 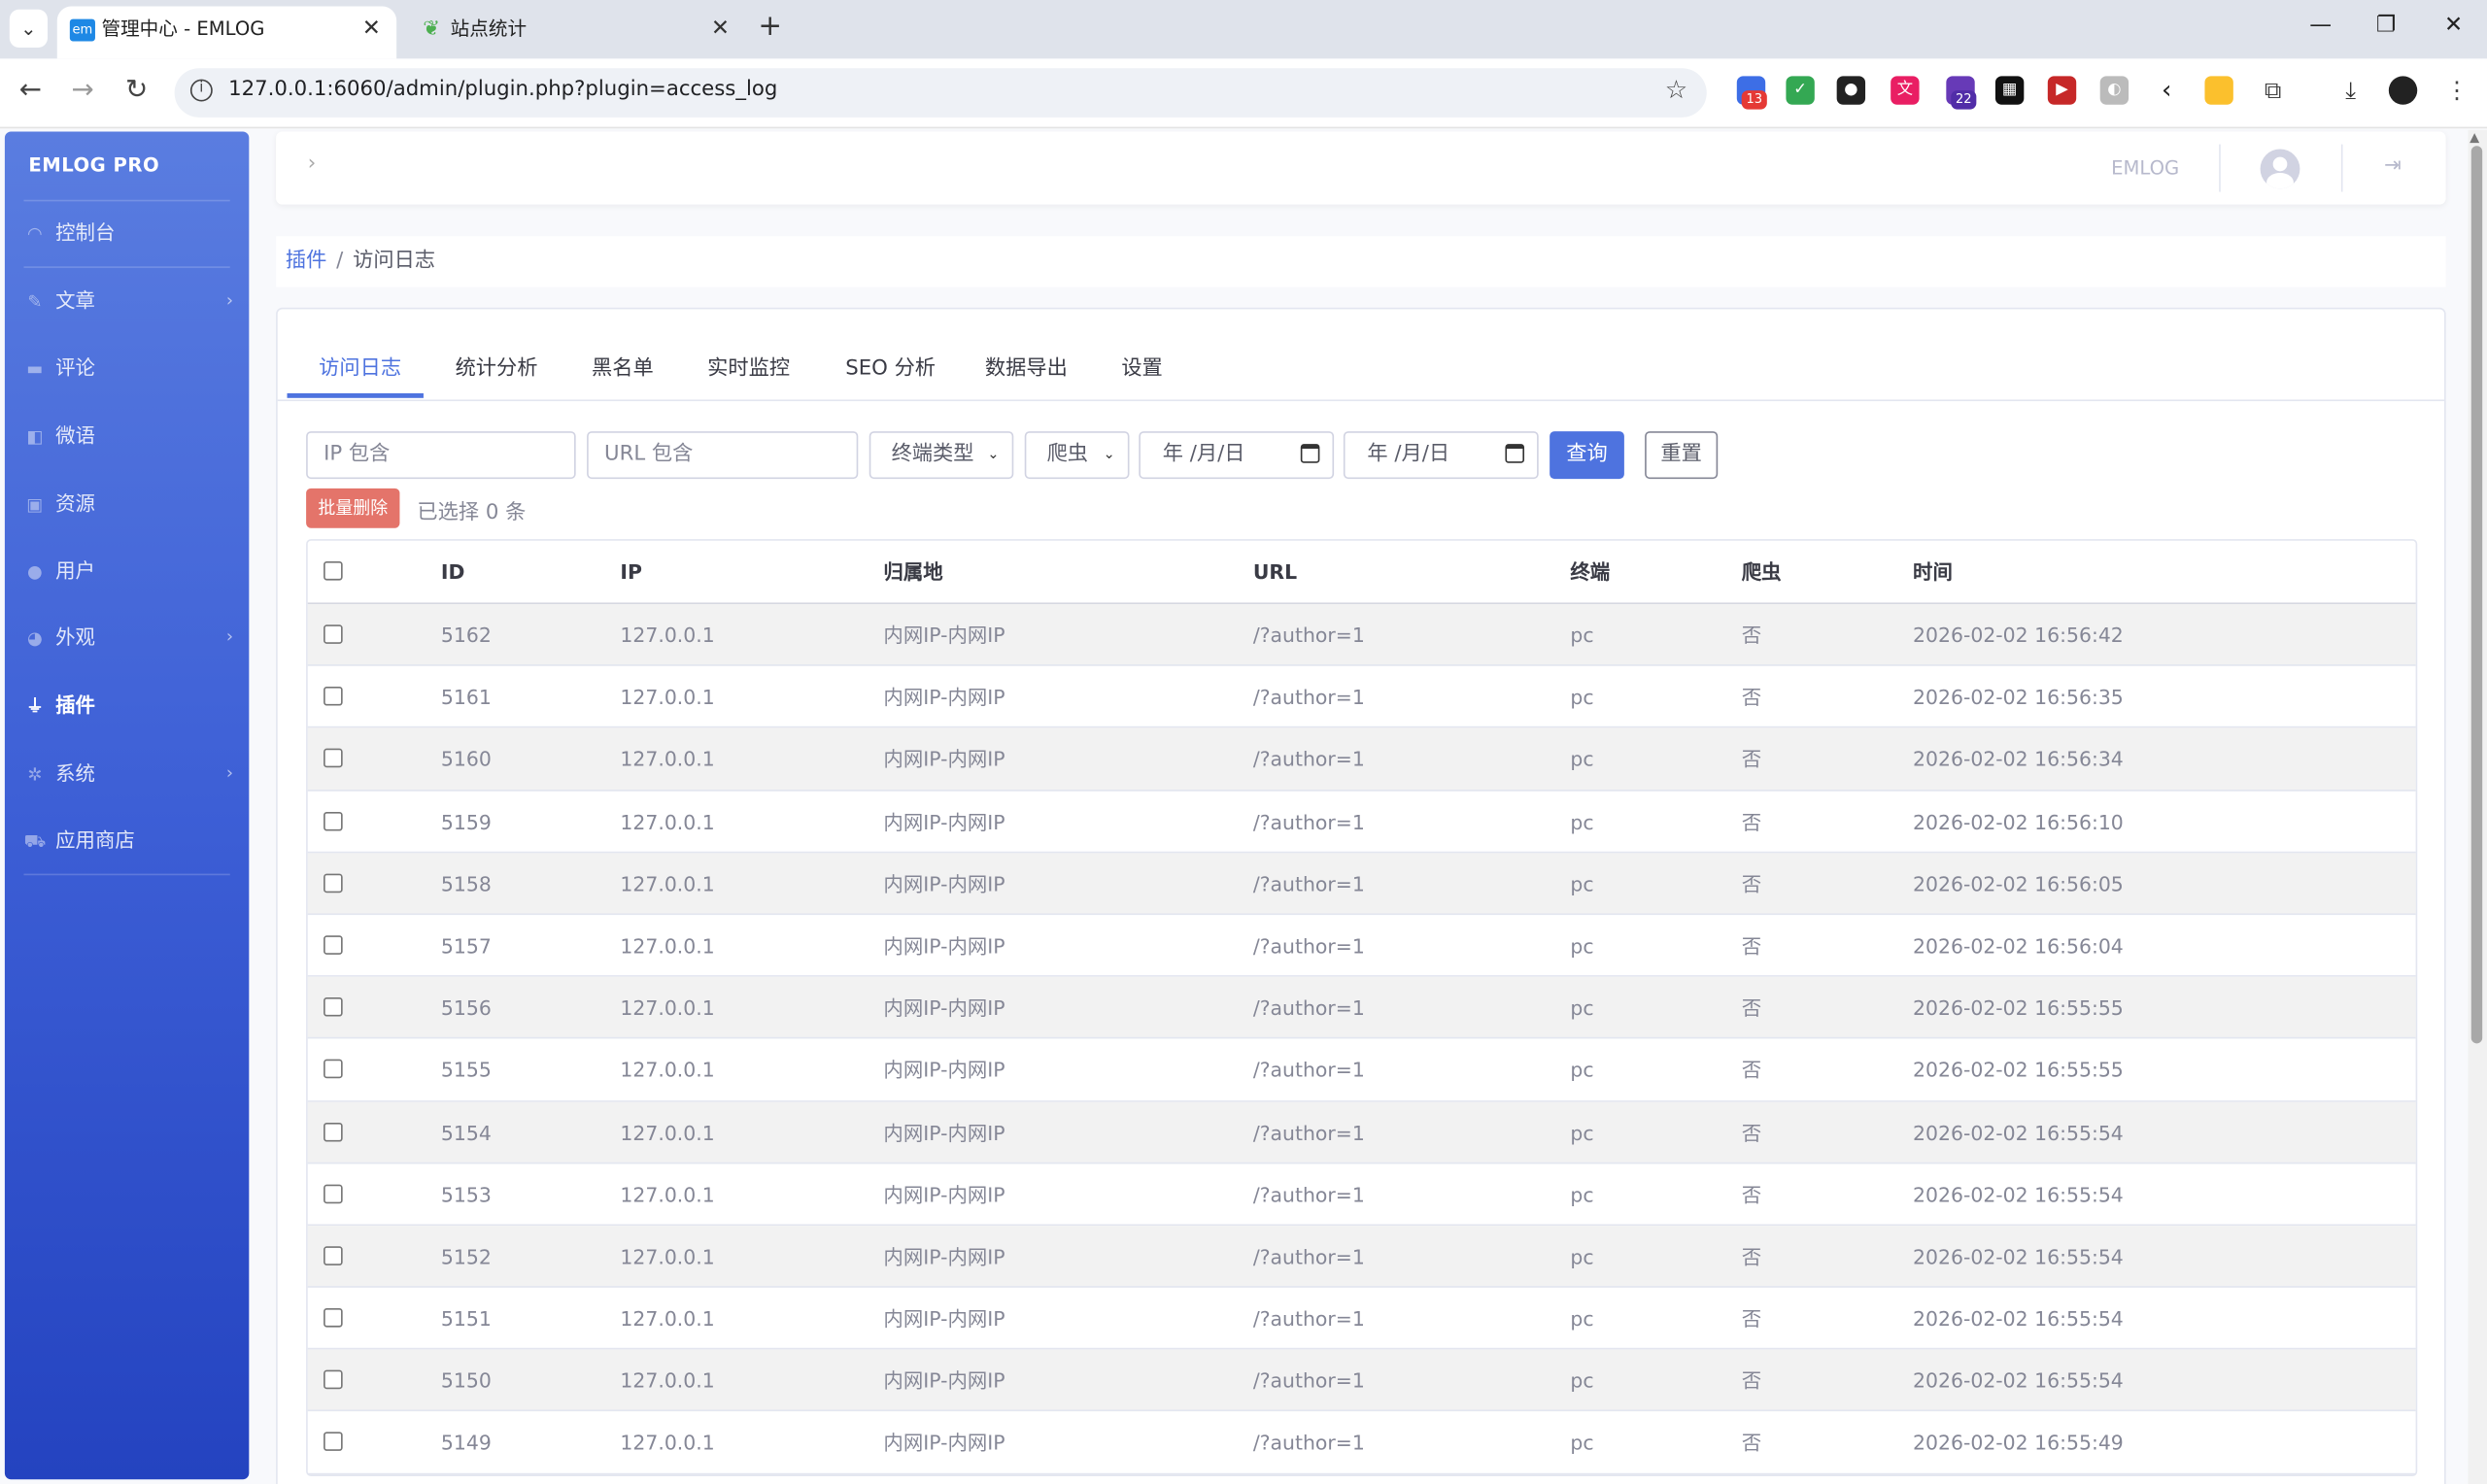 I want to click on plugin-tabs: 访问日志 统计分析 黑名单 实时监控 SEO 分析 数据导出 设置, so click(x=1360, y=355).